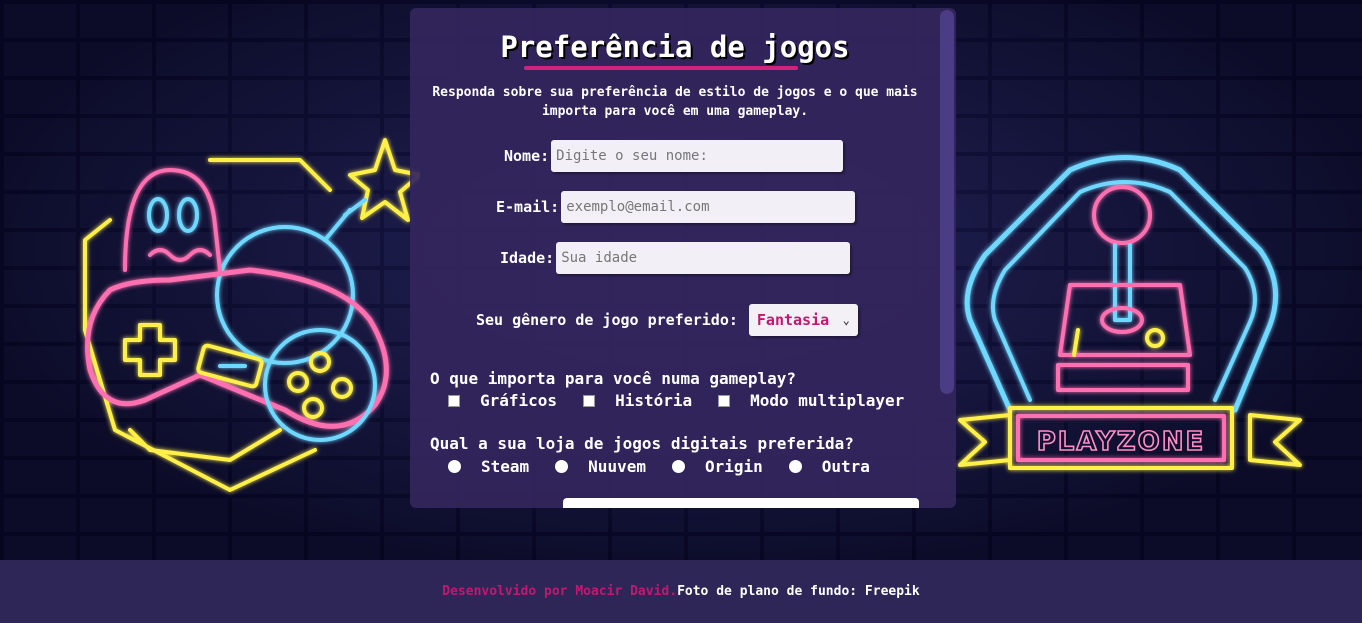 This screenshot has height=623, width=1362. I want to click on other-label: Outra, so click(845, 466).